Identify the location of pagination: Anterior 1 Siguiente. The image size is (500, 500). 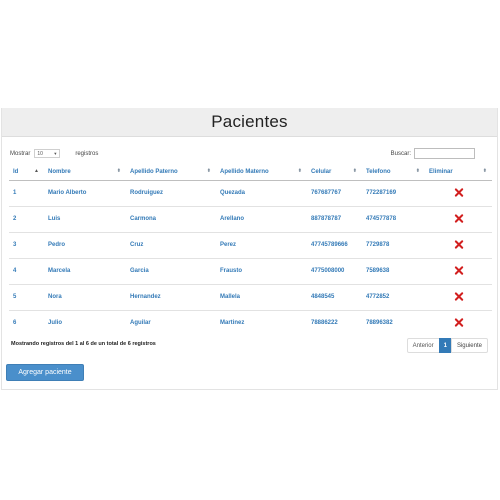
(447, 345).